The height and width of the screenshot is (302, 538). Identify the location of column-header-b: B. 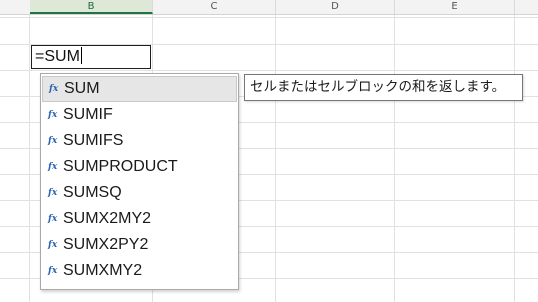
(91, 7).